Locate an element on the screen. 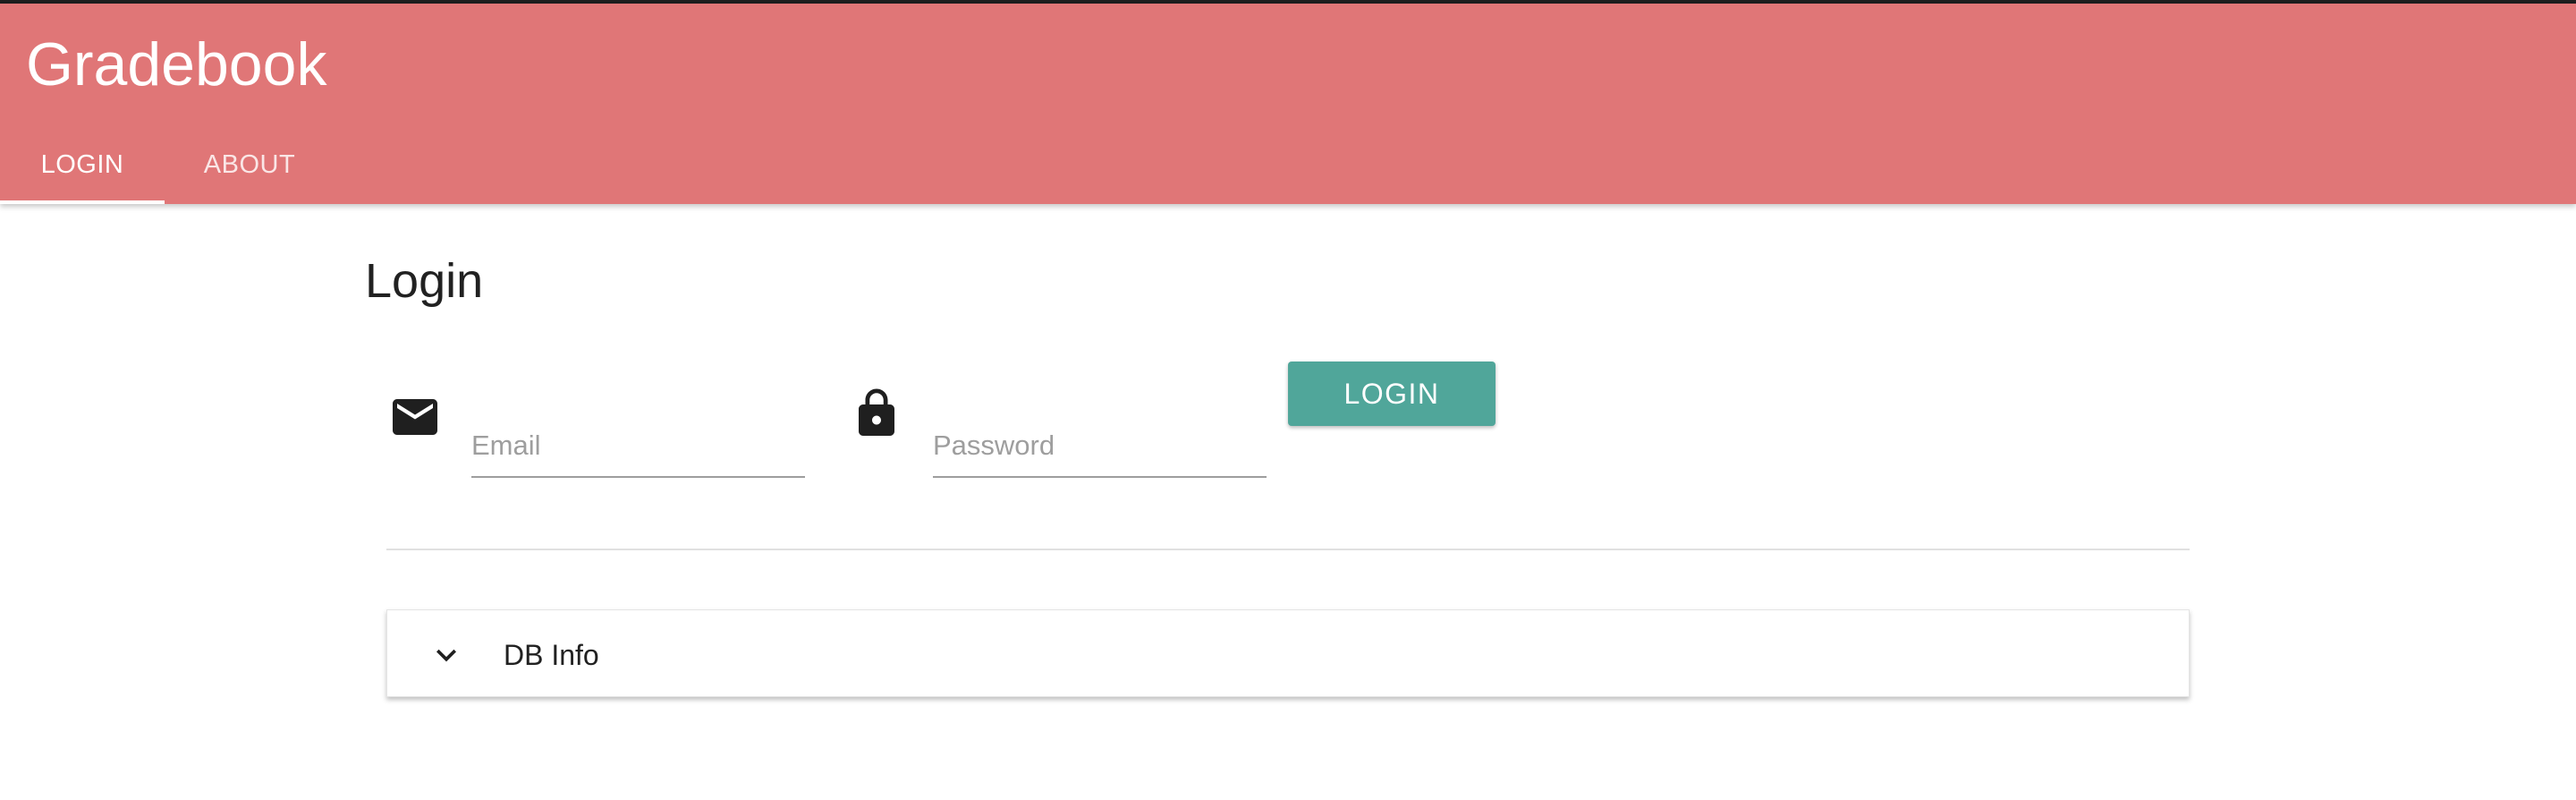  db-info-panel: DB Info is located at coordinates (1288, 653).